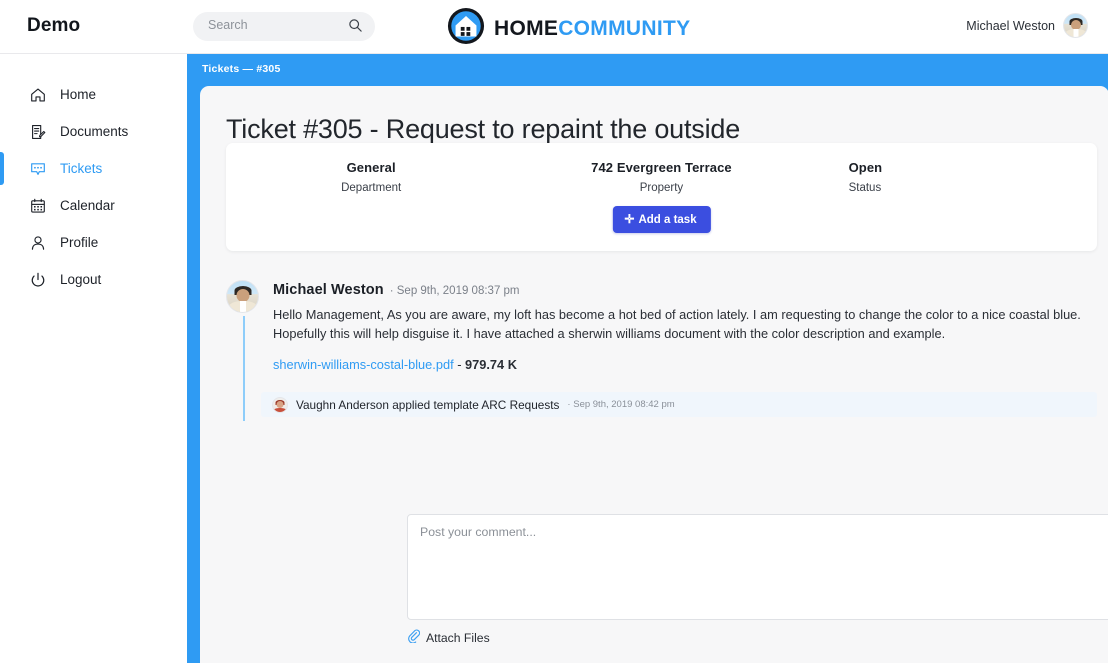  Describe the element at coordinates (455, 291) in the screenshot. I see `comment-timestamp: Sep 9th, 2019 08:37 pm` at that location.